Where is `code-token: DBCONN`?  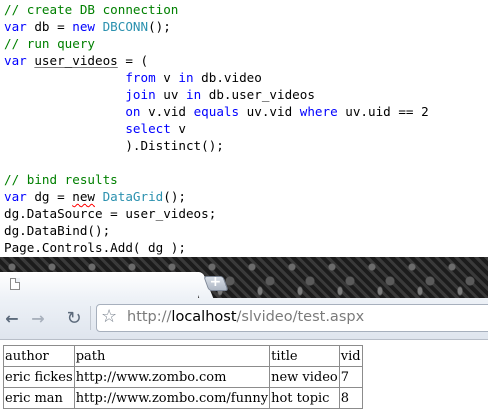 code-token: DBCONN is located at coordinates (125, 26).